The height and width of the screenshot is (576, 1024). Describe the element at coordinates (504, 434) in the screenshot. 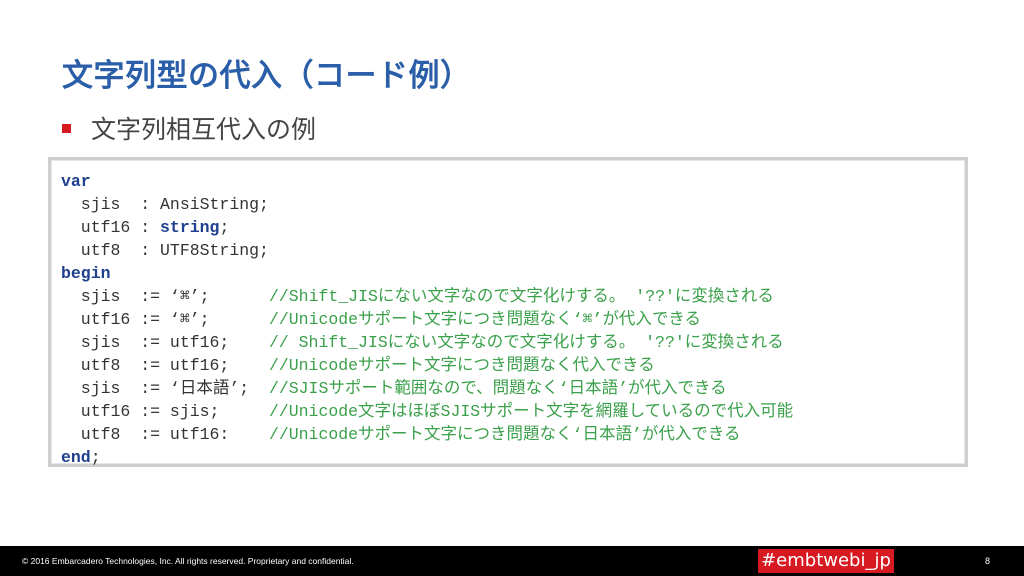

I see `code-comment: //Unicodeサポート文字につき問題なく‘日本語’が代入できる` at that location.